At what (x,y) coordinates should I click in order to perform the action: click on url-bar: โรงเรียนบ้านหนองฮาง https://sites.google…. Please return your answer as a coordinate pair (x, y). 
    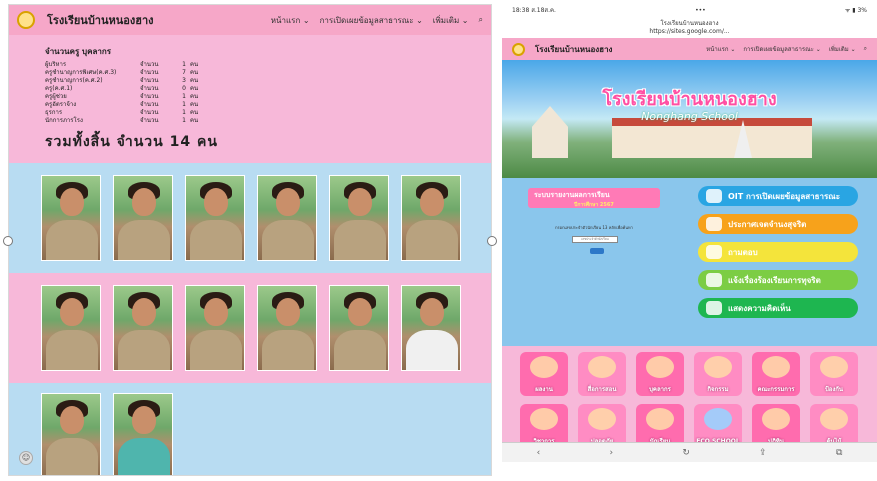
    Looking at the image, I should click on (689, 28).